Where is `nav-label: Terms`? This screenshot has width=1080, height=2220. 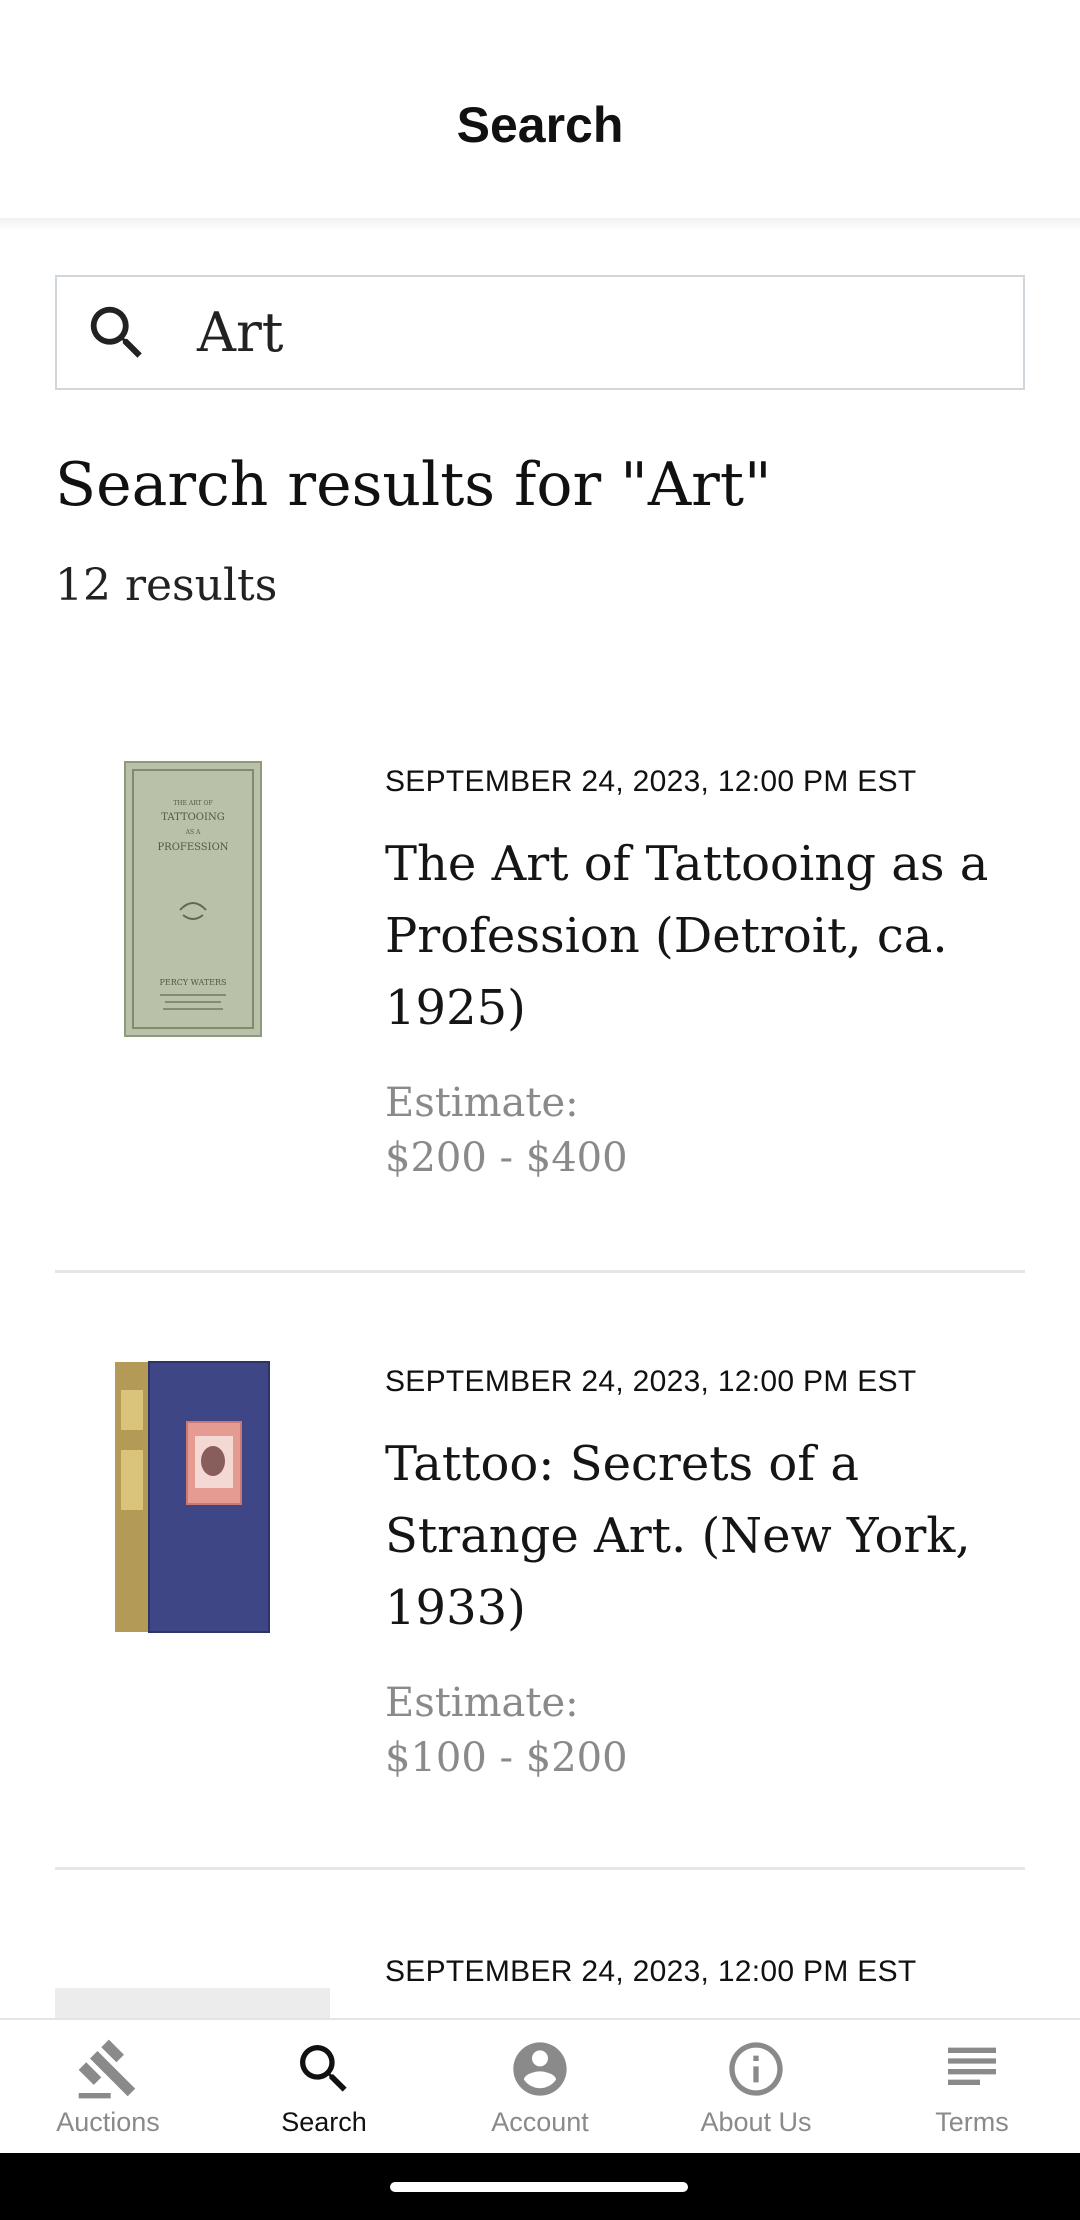 nav-label: Terms is located at coordinates (972, 2122).